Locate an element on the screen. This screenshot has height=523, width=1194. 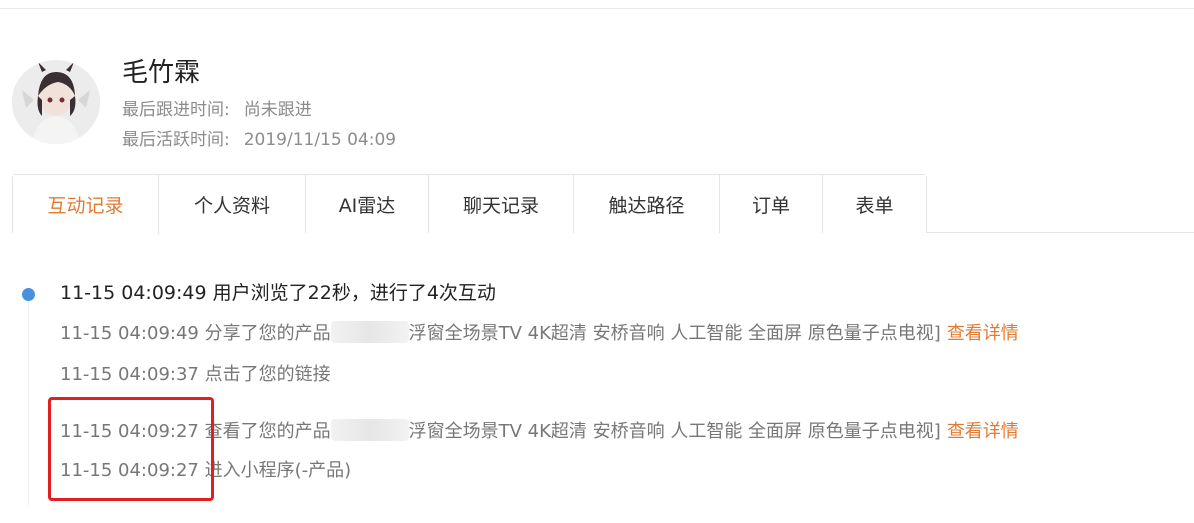
last-follow-label: 最后跟进时间: is located at coordinates (176, 110).